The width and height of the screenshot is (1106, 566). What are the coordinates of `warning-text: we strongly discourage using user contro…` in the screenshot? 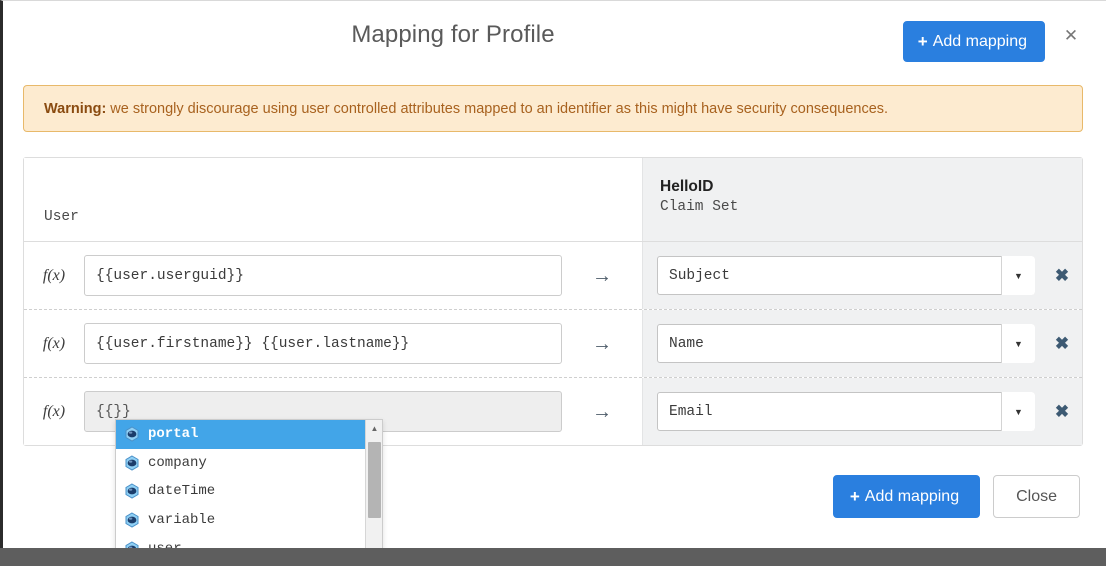 It's located at (499, 108).